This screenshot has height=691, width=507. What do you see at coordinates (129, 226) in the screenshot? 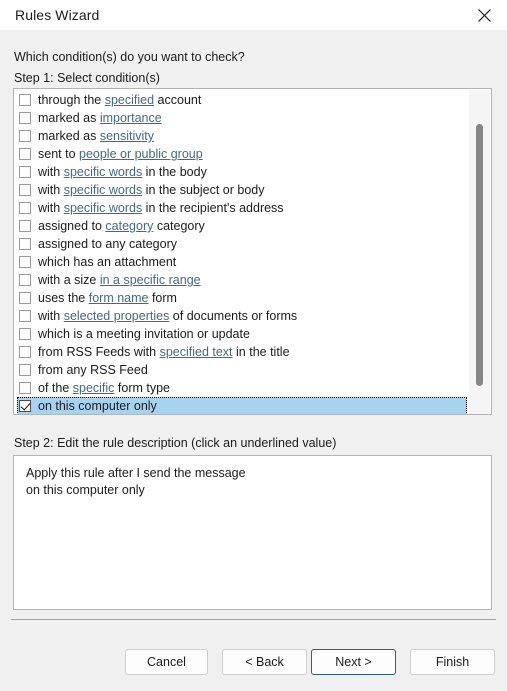
I see `condition-link: category` at bounding box center [129, 226].